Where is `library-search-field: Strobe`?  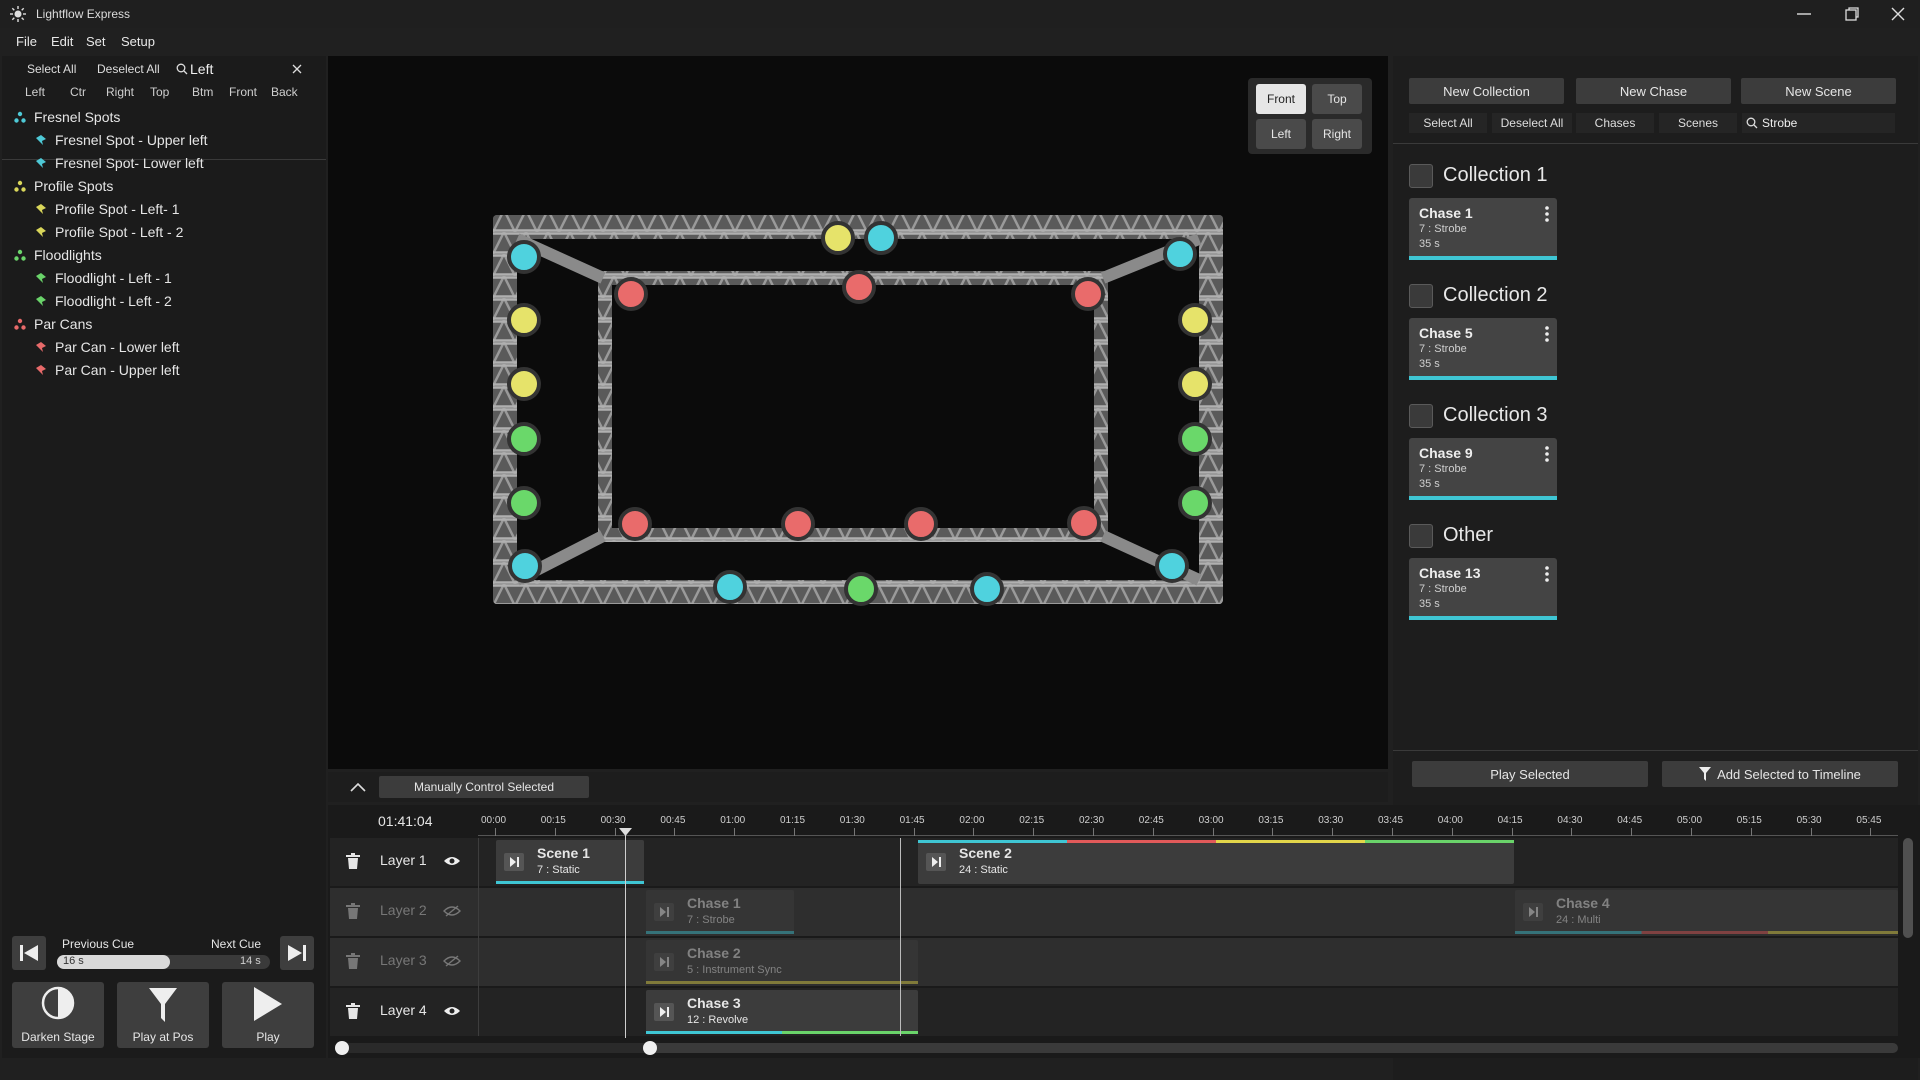 library-search-field: Strobe is located at coordinates (1818, 123).